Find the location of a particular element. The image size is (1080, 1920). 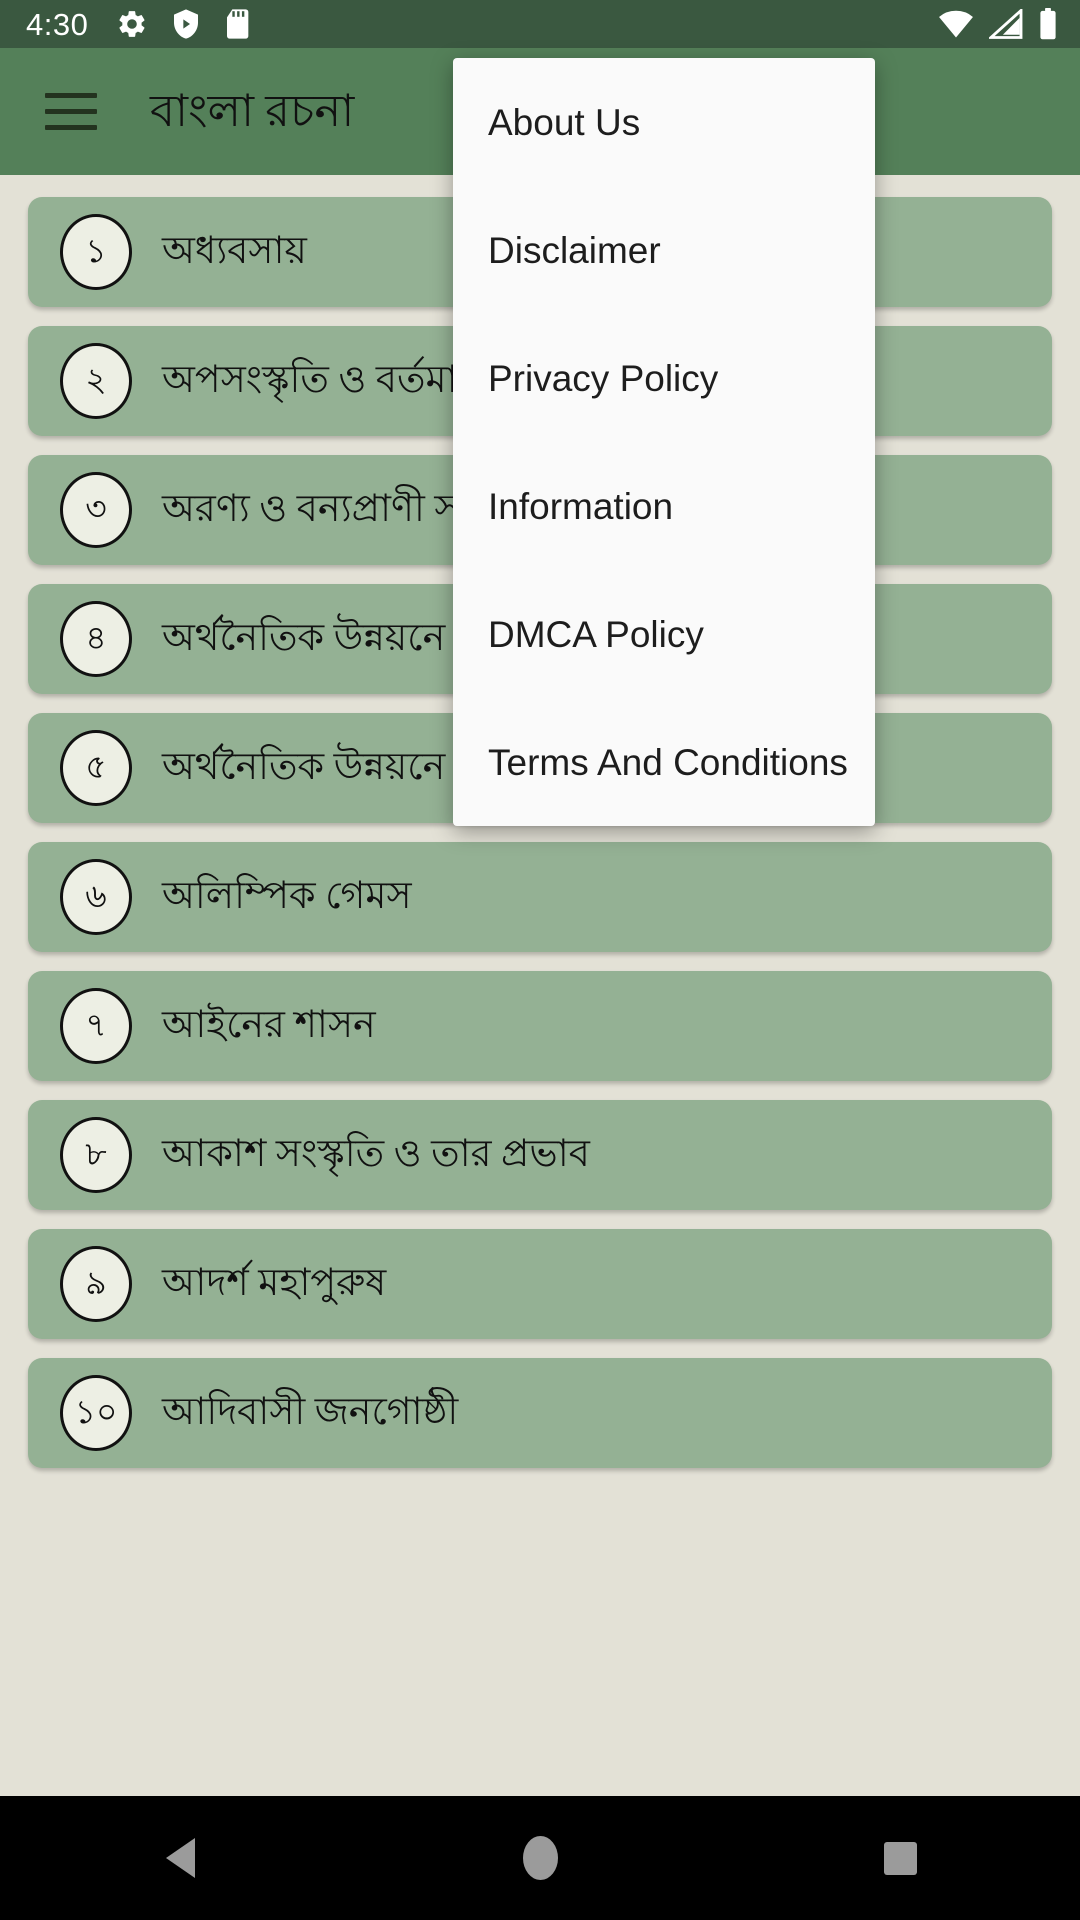

item-number: ৬ is located at coordinates (96, 896).